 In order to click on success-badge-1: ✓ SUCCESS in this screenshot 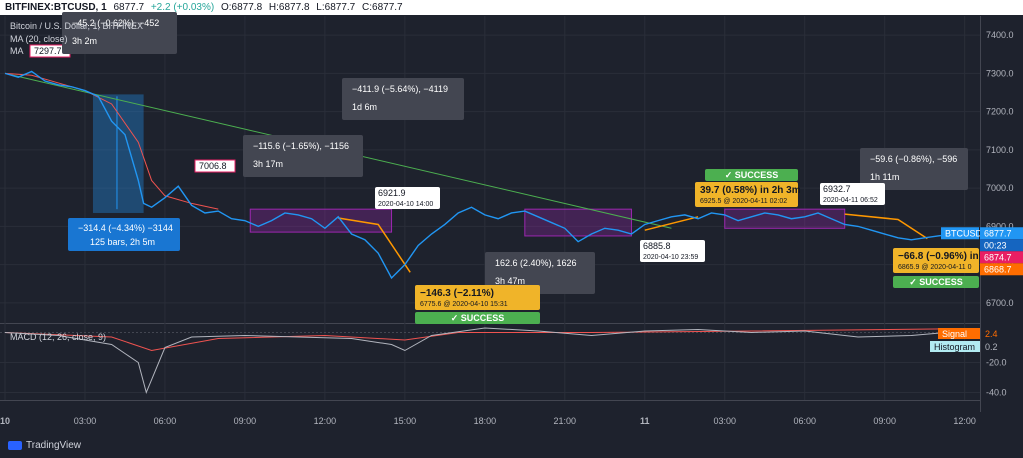, I will do `click(478, 318)`.